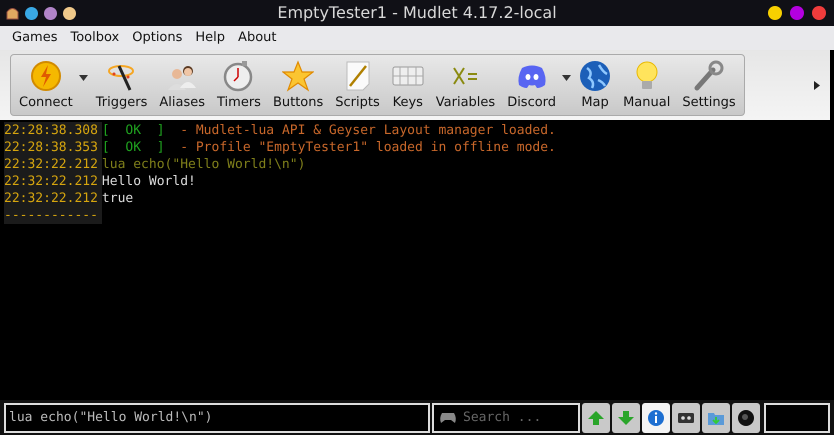 The image size is (834, 435). What do you see at coordinates (357, 84) in the screenshot?
I see `toolbar-button: Scripts` at bounding box center [357, 84].